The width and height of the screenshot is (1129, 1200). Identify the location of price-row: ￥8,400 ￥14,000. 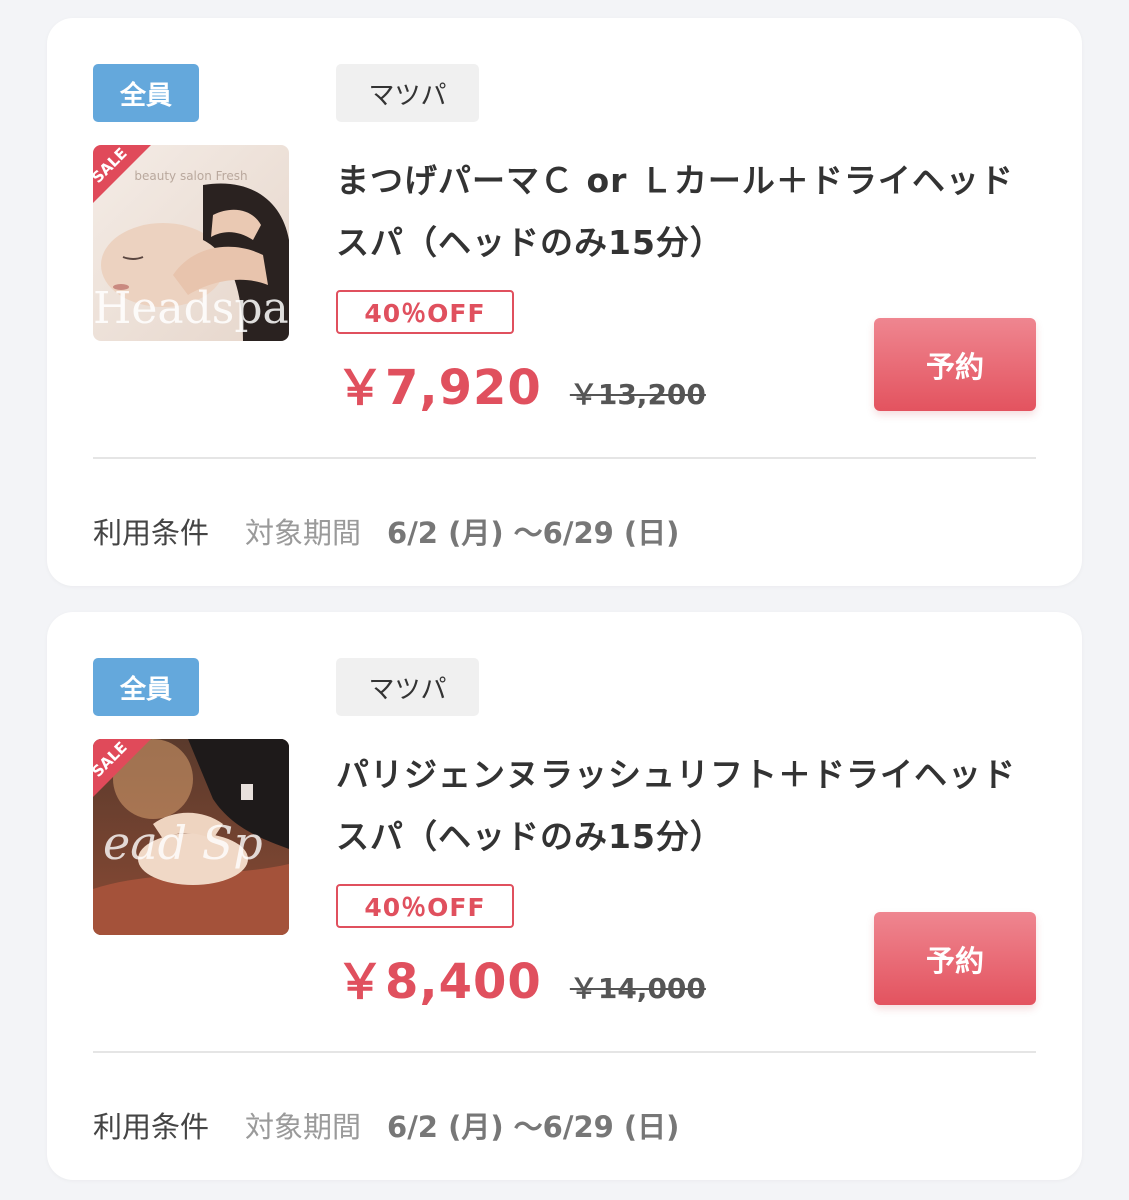
(521, 977).